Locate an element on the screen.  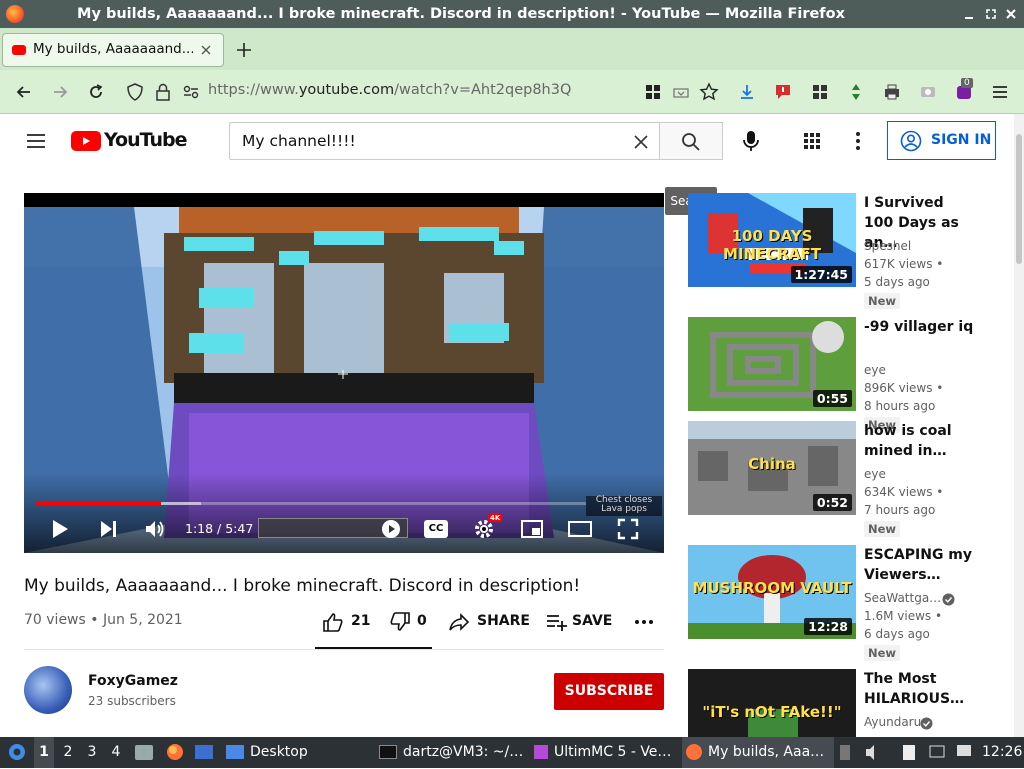
file-manager-icon is located at coordinates (144, 752).